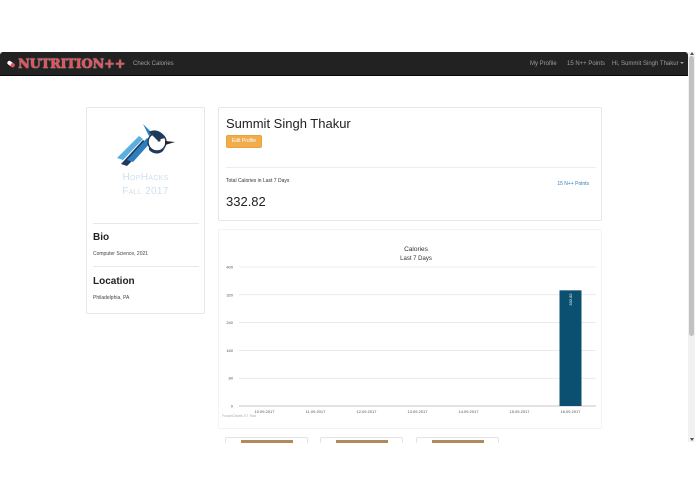  I want to click on y-tick-label: 400, so click(229, 267).